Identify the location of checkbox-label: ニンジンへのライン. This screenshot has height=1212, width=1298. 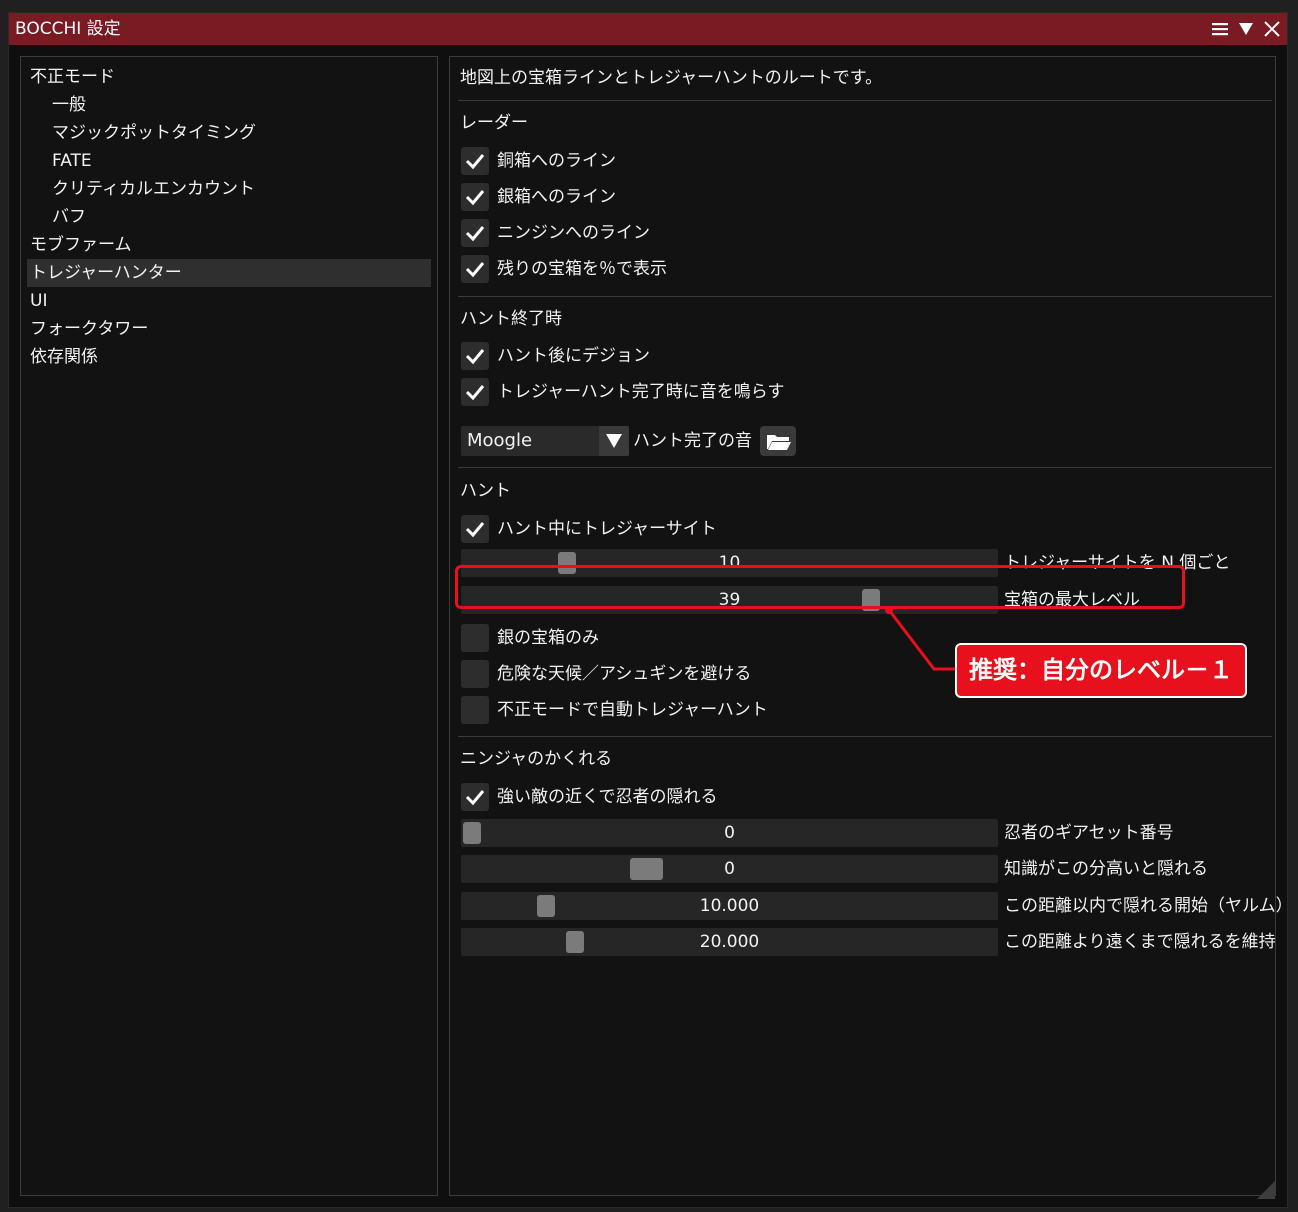
(573, 233).